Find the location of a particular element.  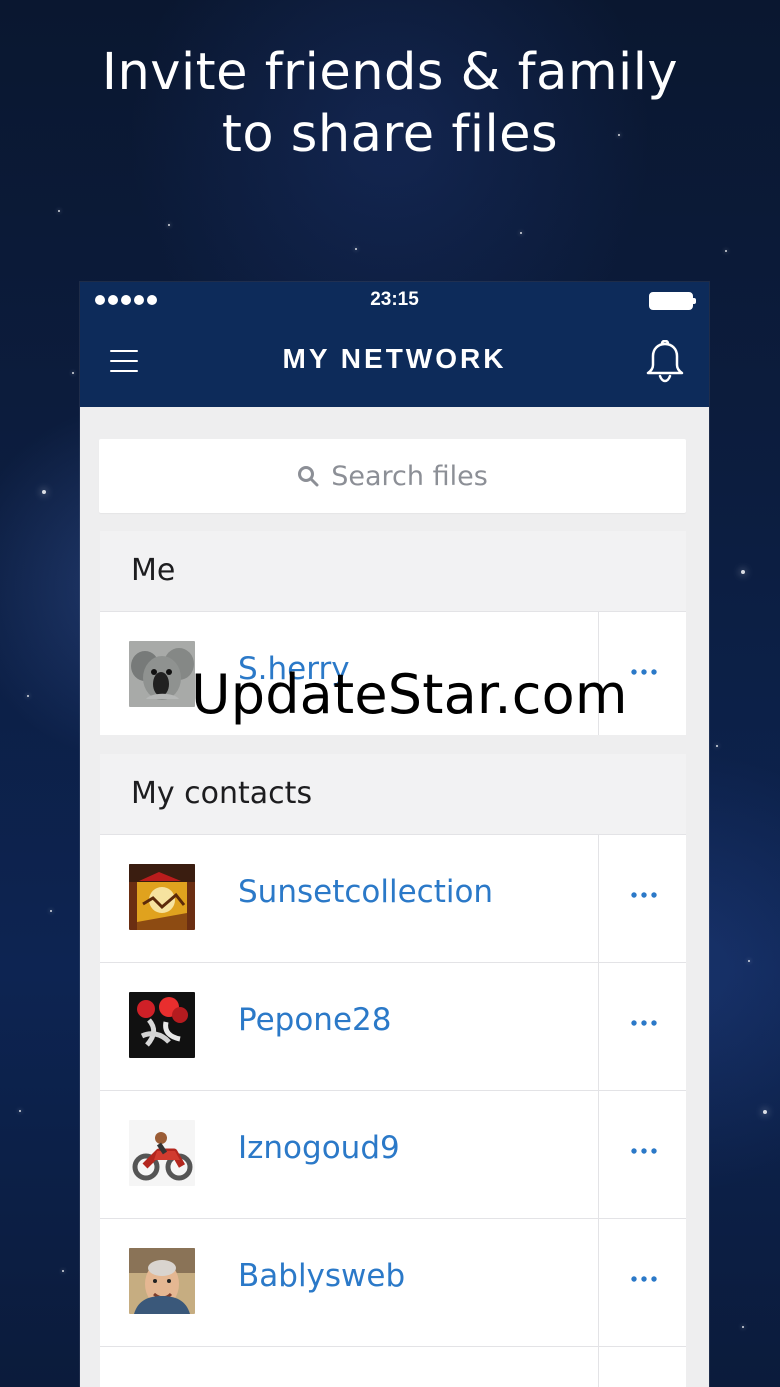

list-item: Bablysweb is located at coordinates (393, 1282).